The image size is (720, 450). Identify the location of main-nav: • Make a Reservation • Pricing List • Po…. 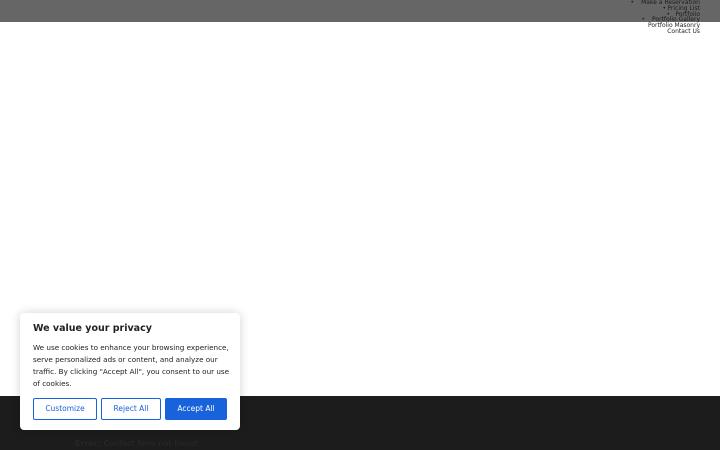
(600, 20).